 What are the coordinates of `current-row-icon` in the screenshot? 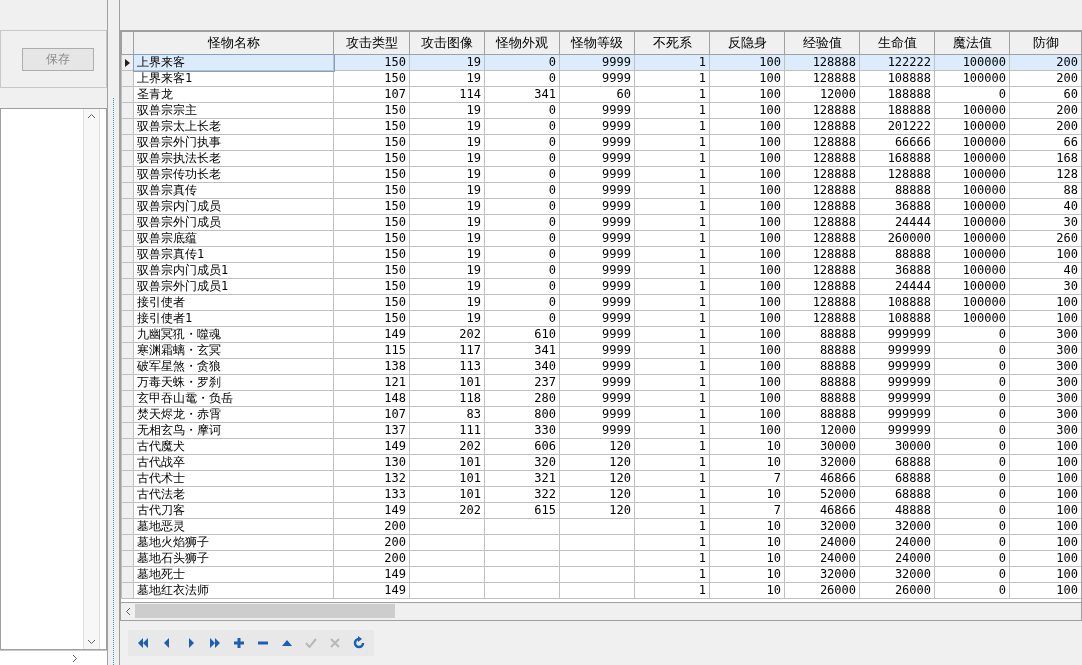 It's located at (127, 62).